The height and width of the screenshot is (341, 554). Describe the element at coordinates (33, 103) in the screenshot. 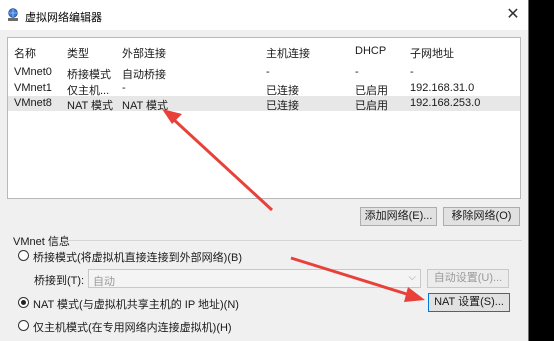

I see `cell-name: VMnet8` at that location.